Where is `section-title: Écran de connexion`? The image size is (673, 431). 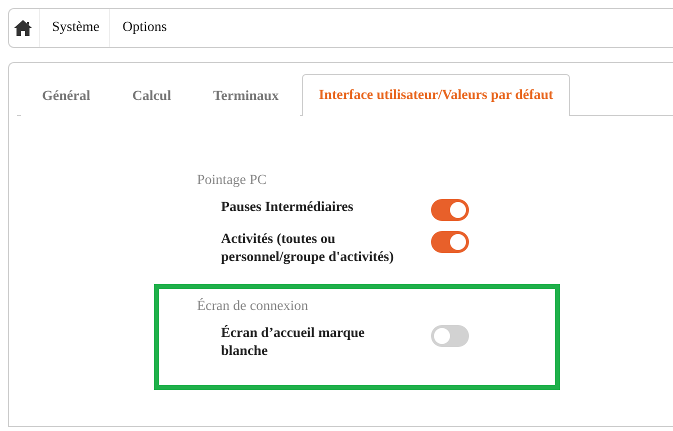 section-title: Écran de connexion is located at coordinates (253, 307).